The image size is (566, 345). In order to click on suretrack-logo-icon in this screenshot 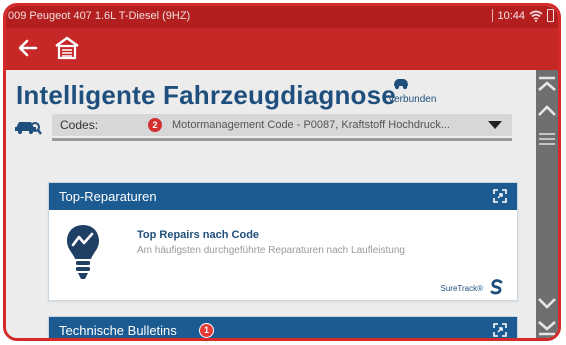, I will do `click(496, 287)`.